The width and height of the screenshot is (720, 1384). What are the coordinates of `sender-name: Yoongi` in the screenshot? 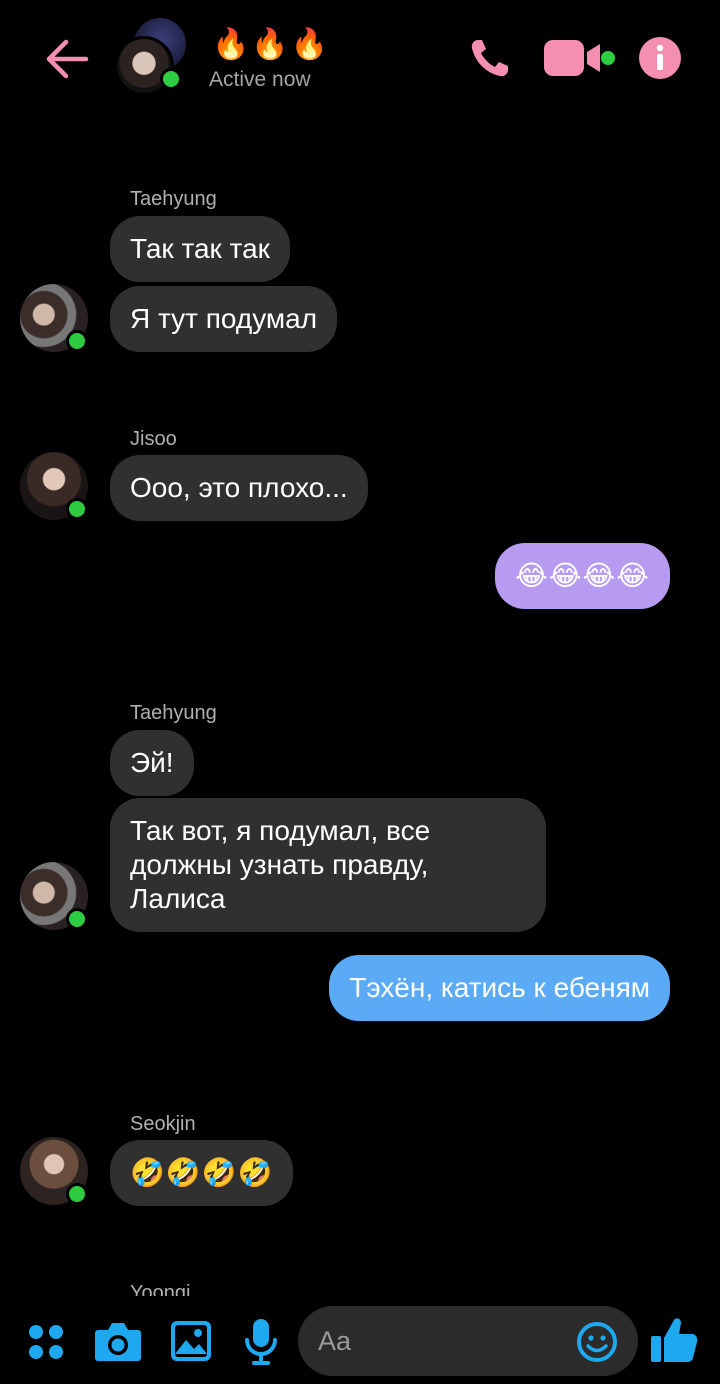 It's located at (160, 1289).